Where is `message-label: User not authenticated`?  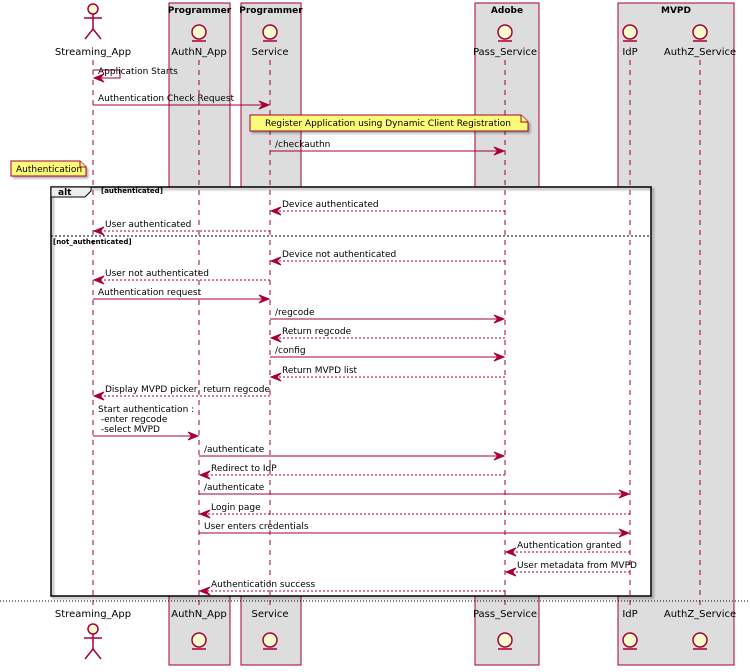 message-label: User not authenticated is located at coordinates (157, 274).